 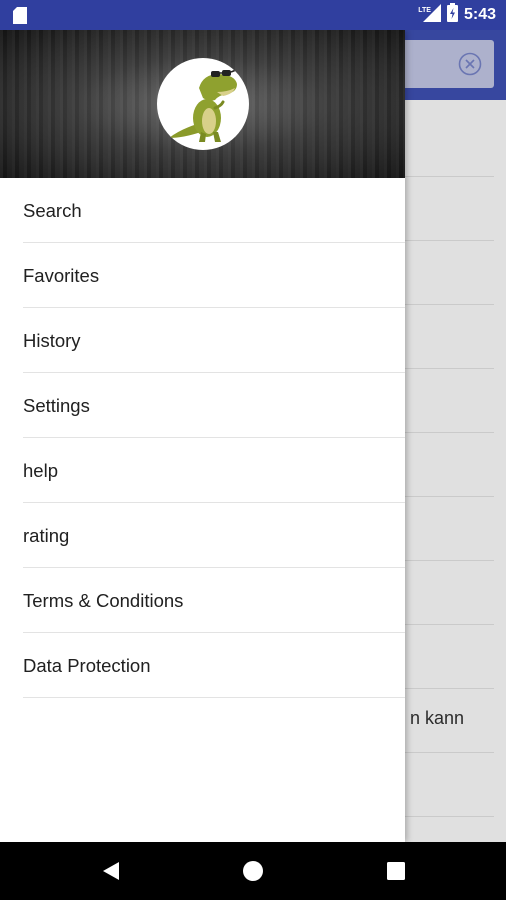 I want to click on menu-item-label: Favorites, so click(x=61, y=275).